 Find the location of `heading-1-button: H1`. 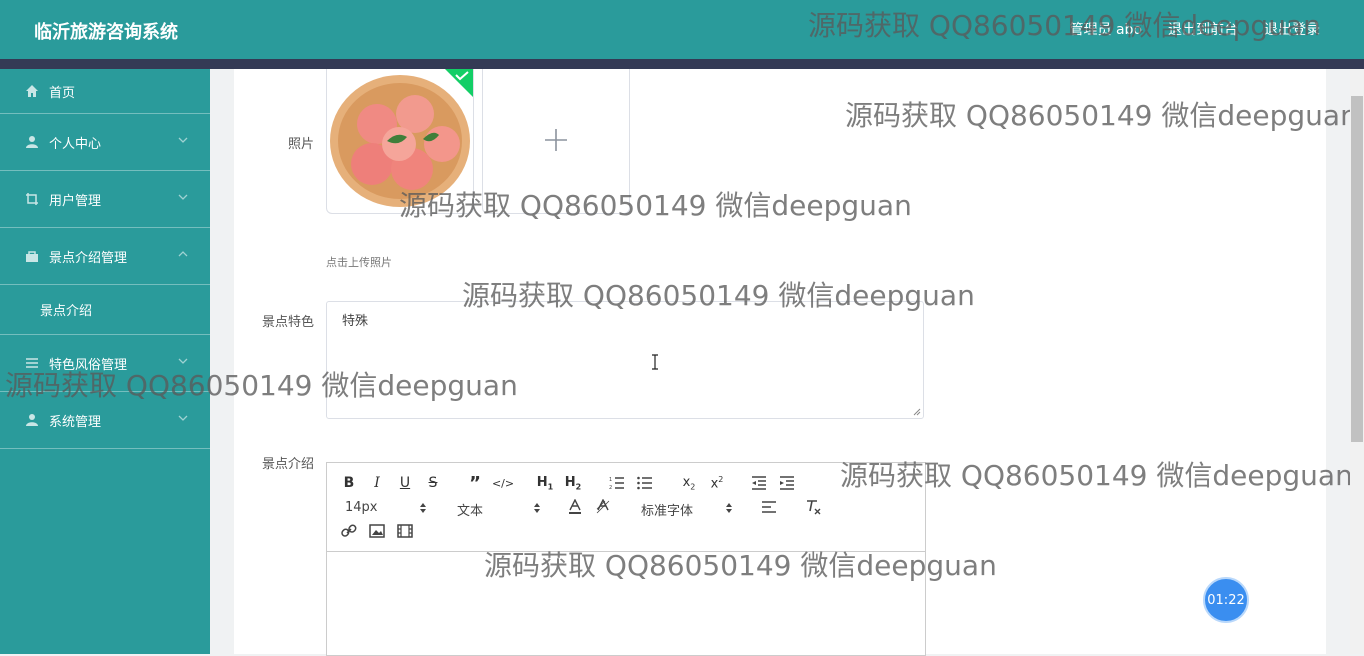

heading-1-button: H1 is located at coordinates (545, 483).